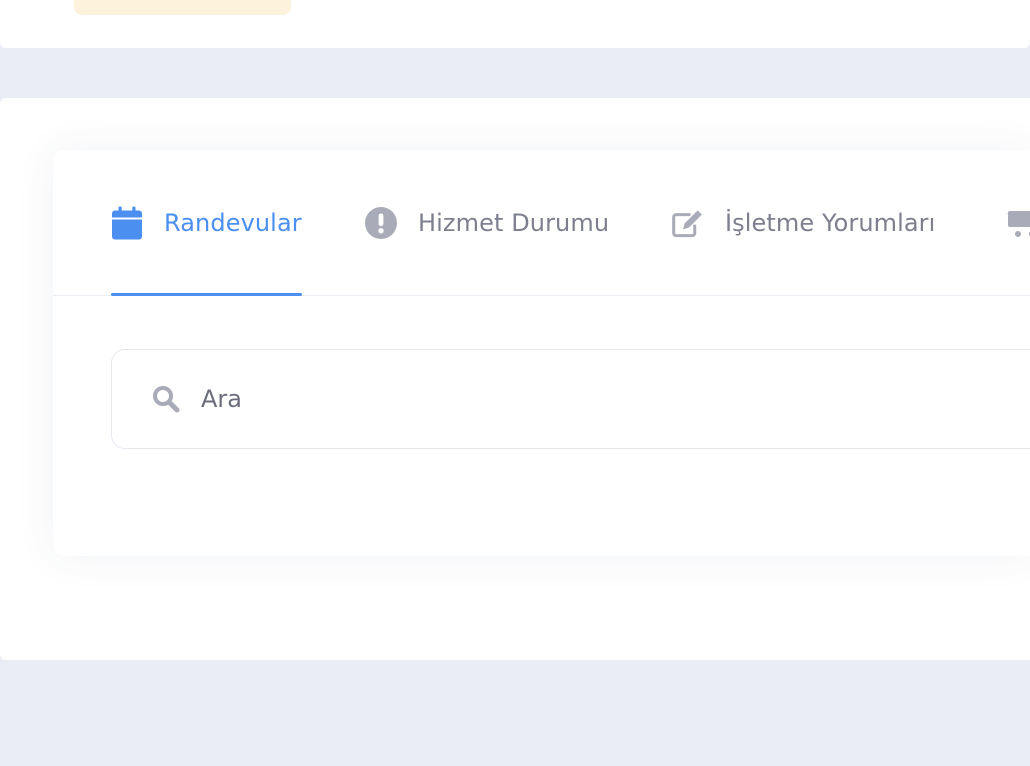 Image resolution: width=1030 pixels, height=766 pixels. I want to click on tab-isletme-yorumlari: İşletme Yorumları, so click(803, 222).